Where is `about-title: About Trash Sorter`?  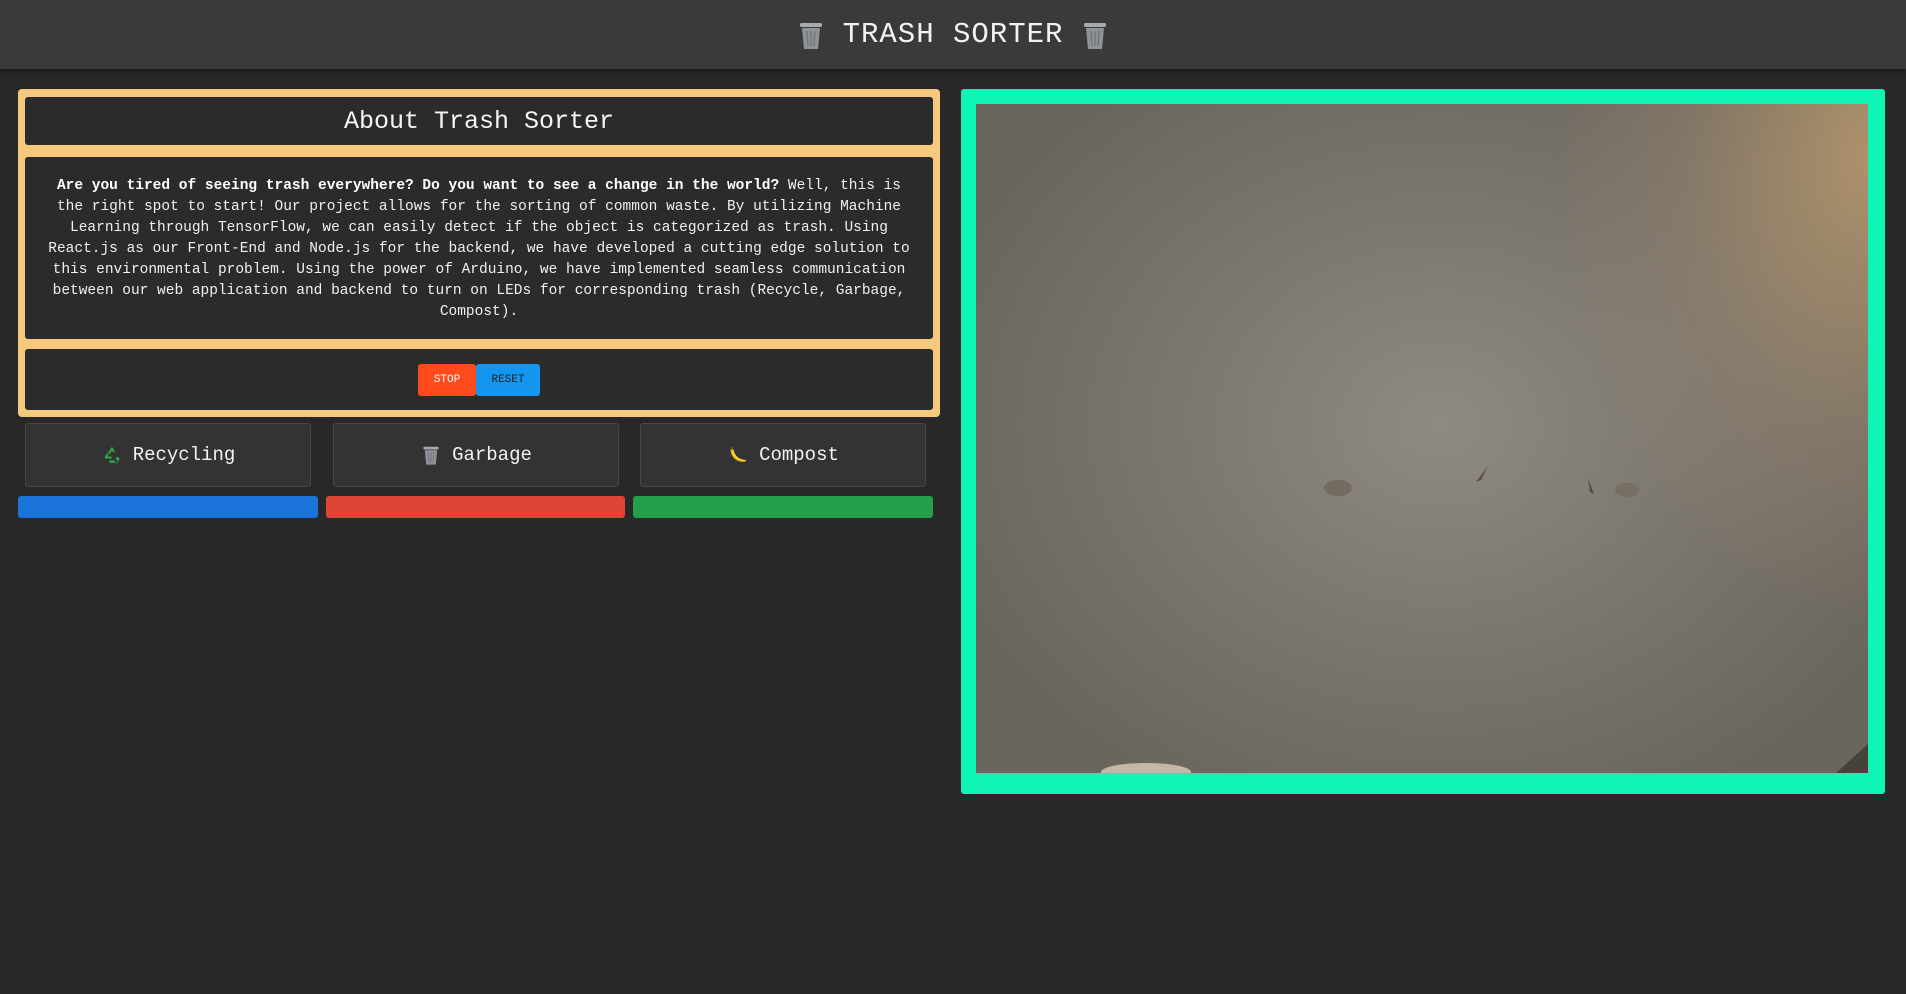
about-title: About Trash Sorter is located at coordinates (479, 121).